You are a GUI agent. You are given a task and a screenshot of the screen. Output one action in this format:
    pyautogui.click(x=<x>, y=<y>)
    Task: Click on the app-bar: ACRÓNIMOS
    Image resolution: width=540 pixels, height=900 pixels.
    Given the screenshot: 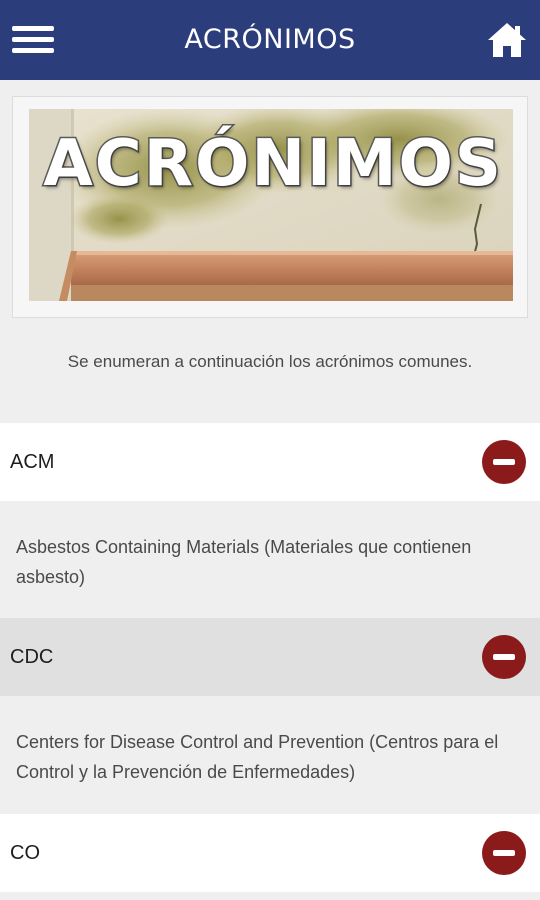 What is the action you would take?
    pyautogui.click(x=270, y=40)
    